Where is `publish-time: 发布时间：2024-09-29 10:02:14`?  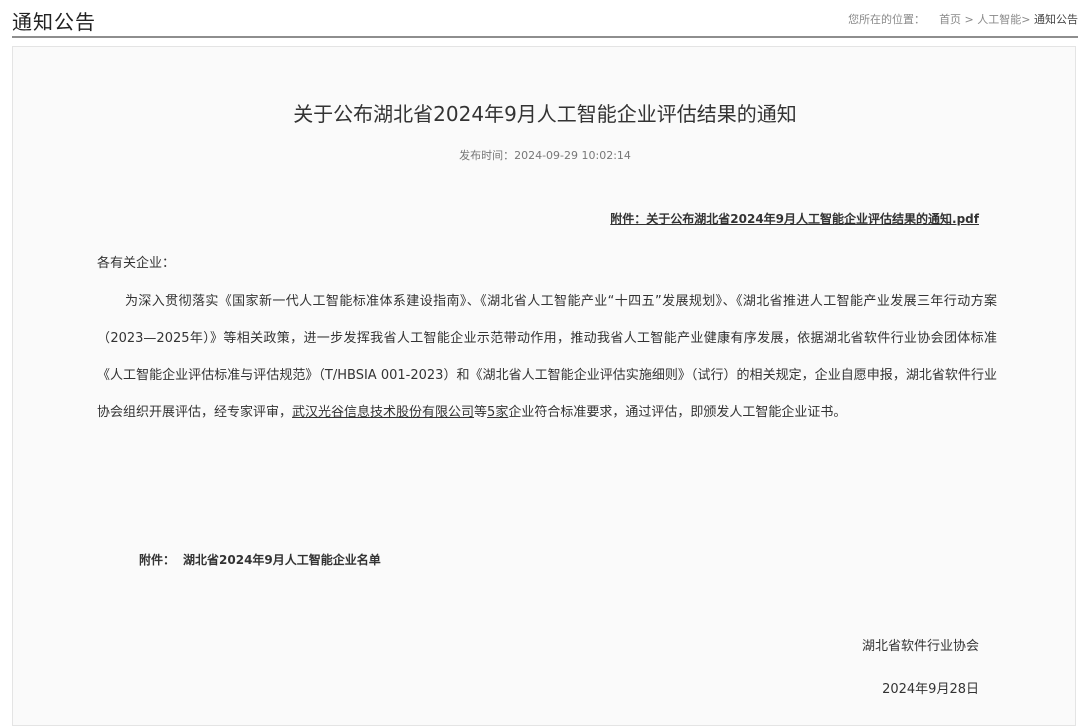
publish-time: 发布时间：2024-09-29 10:02:14 is located at coordinates (545, 155).